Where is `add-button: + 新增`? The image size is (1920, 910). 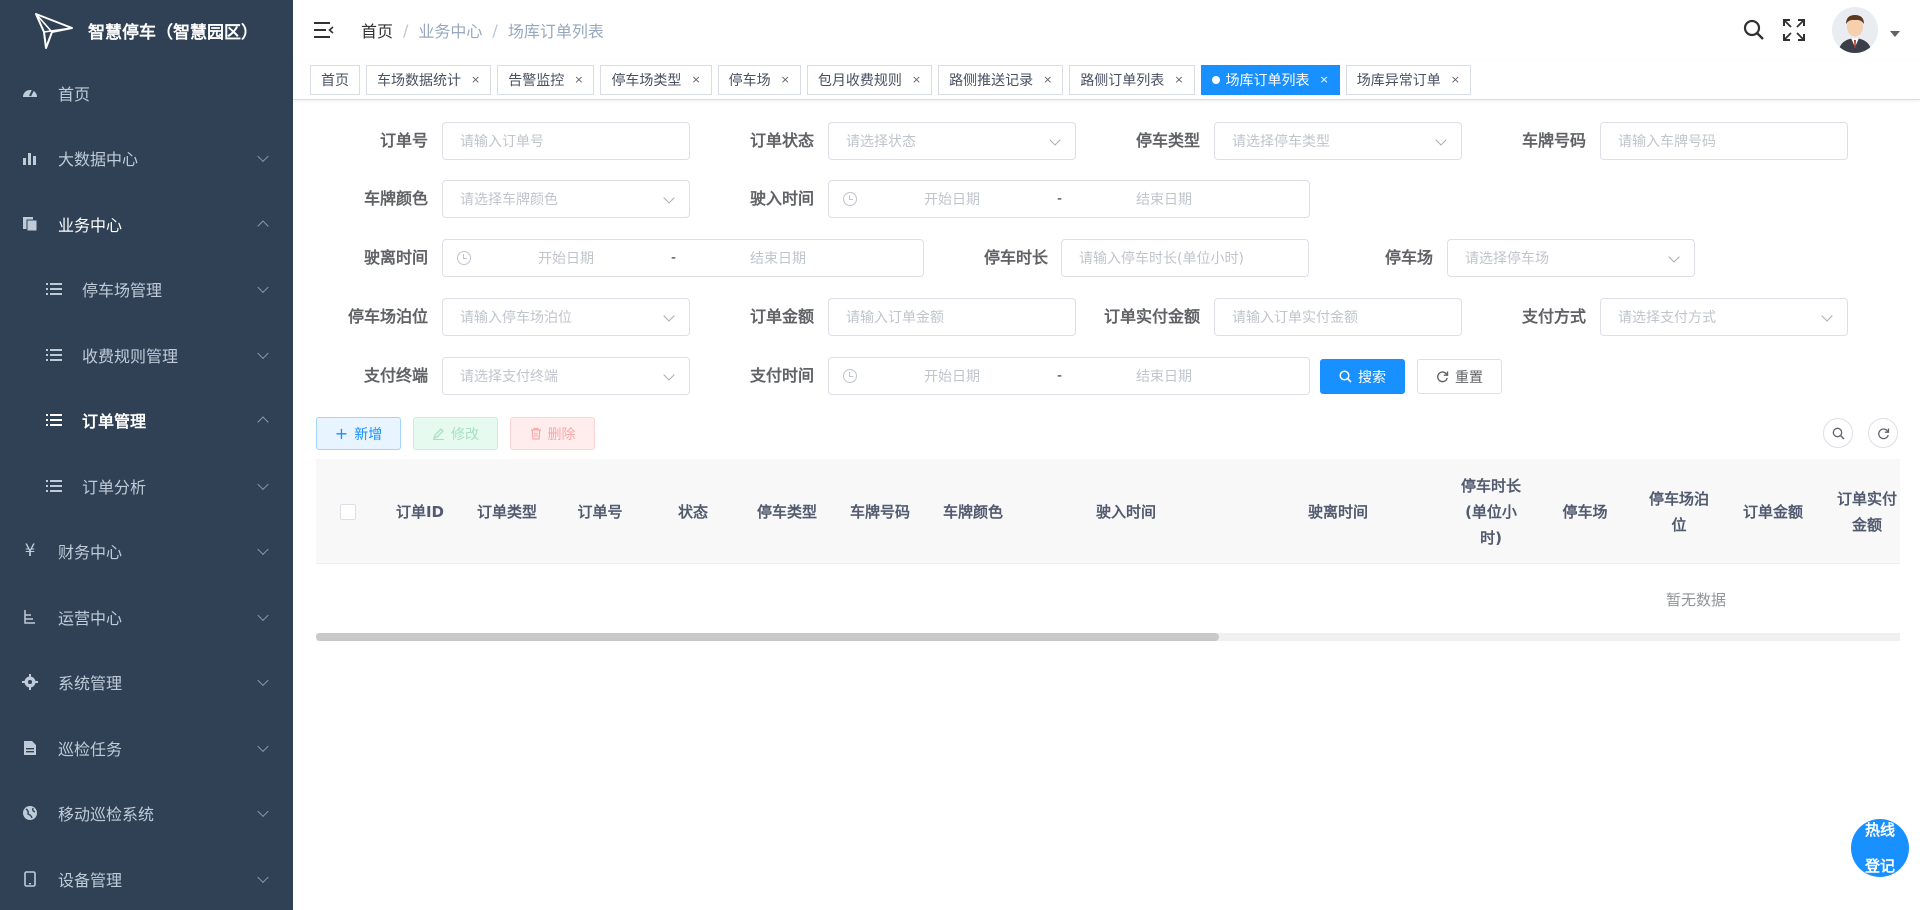
add-button: + 新增 is located at coordinates (358, 433).